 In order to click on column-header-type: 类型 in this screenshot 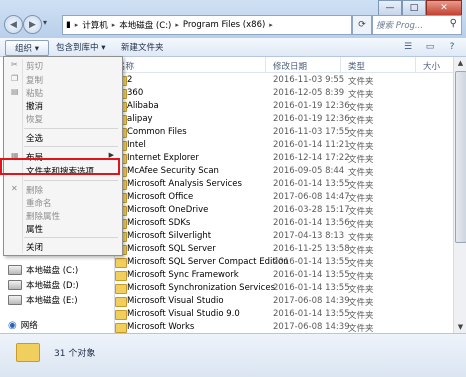, I will do `click(356, 66)`.